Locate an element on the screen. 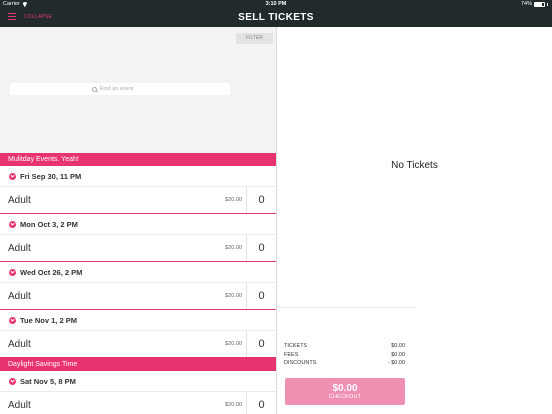 The width and height of the screenshot is (552, 414). battery-icon is located at coordinates (539, 4).